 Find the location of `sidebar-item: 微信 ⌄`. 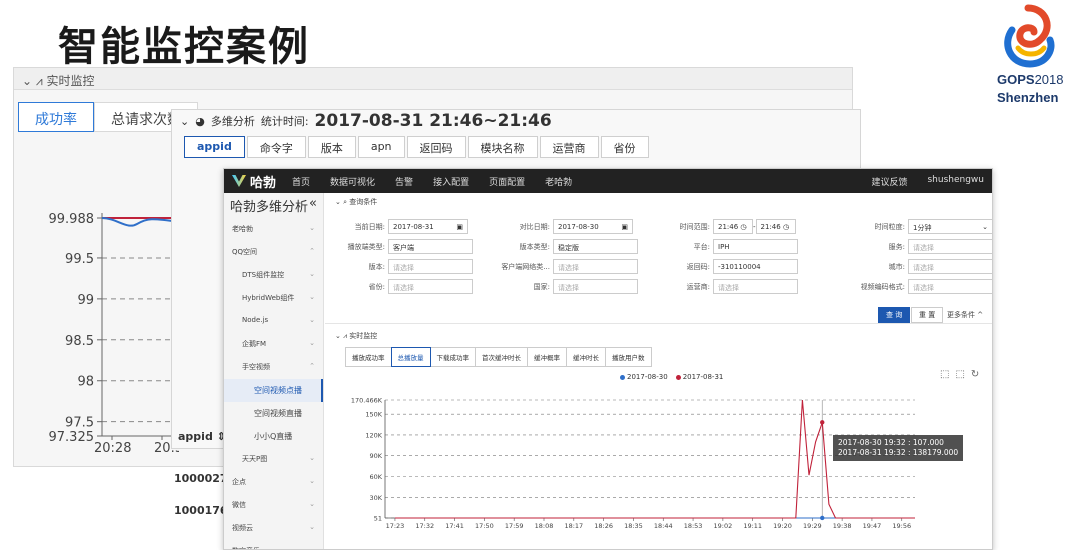

sidebar-item: 微信 ⌄ is located at coordinates (273, 505).